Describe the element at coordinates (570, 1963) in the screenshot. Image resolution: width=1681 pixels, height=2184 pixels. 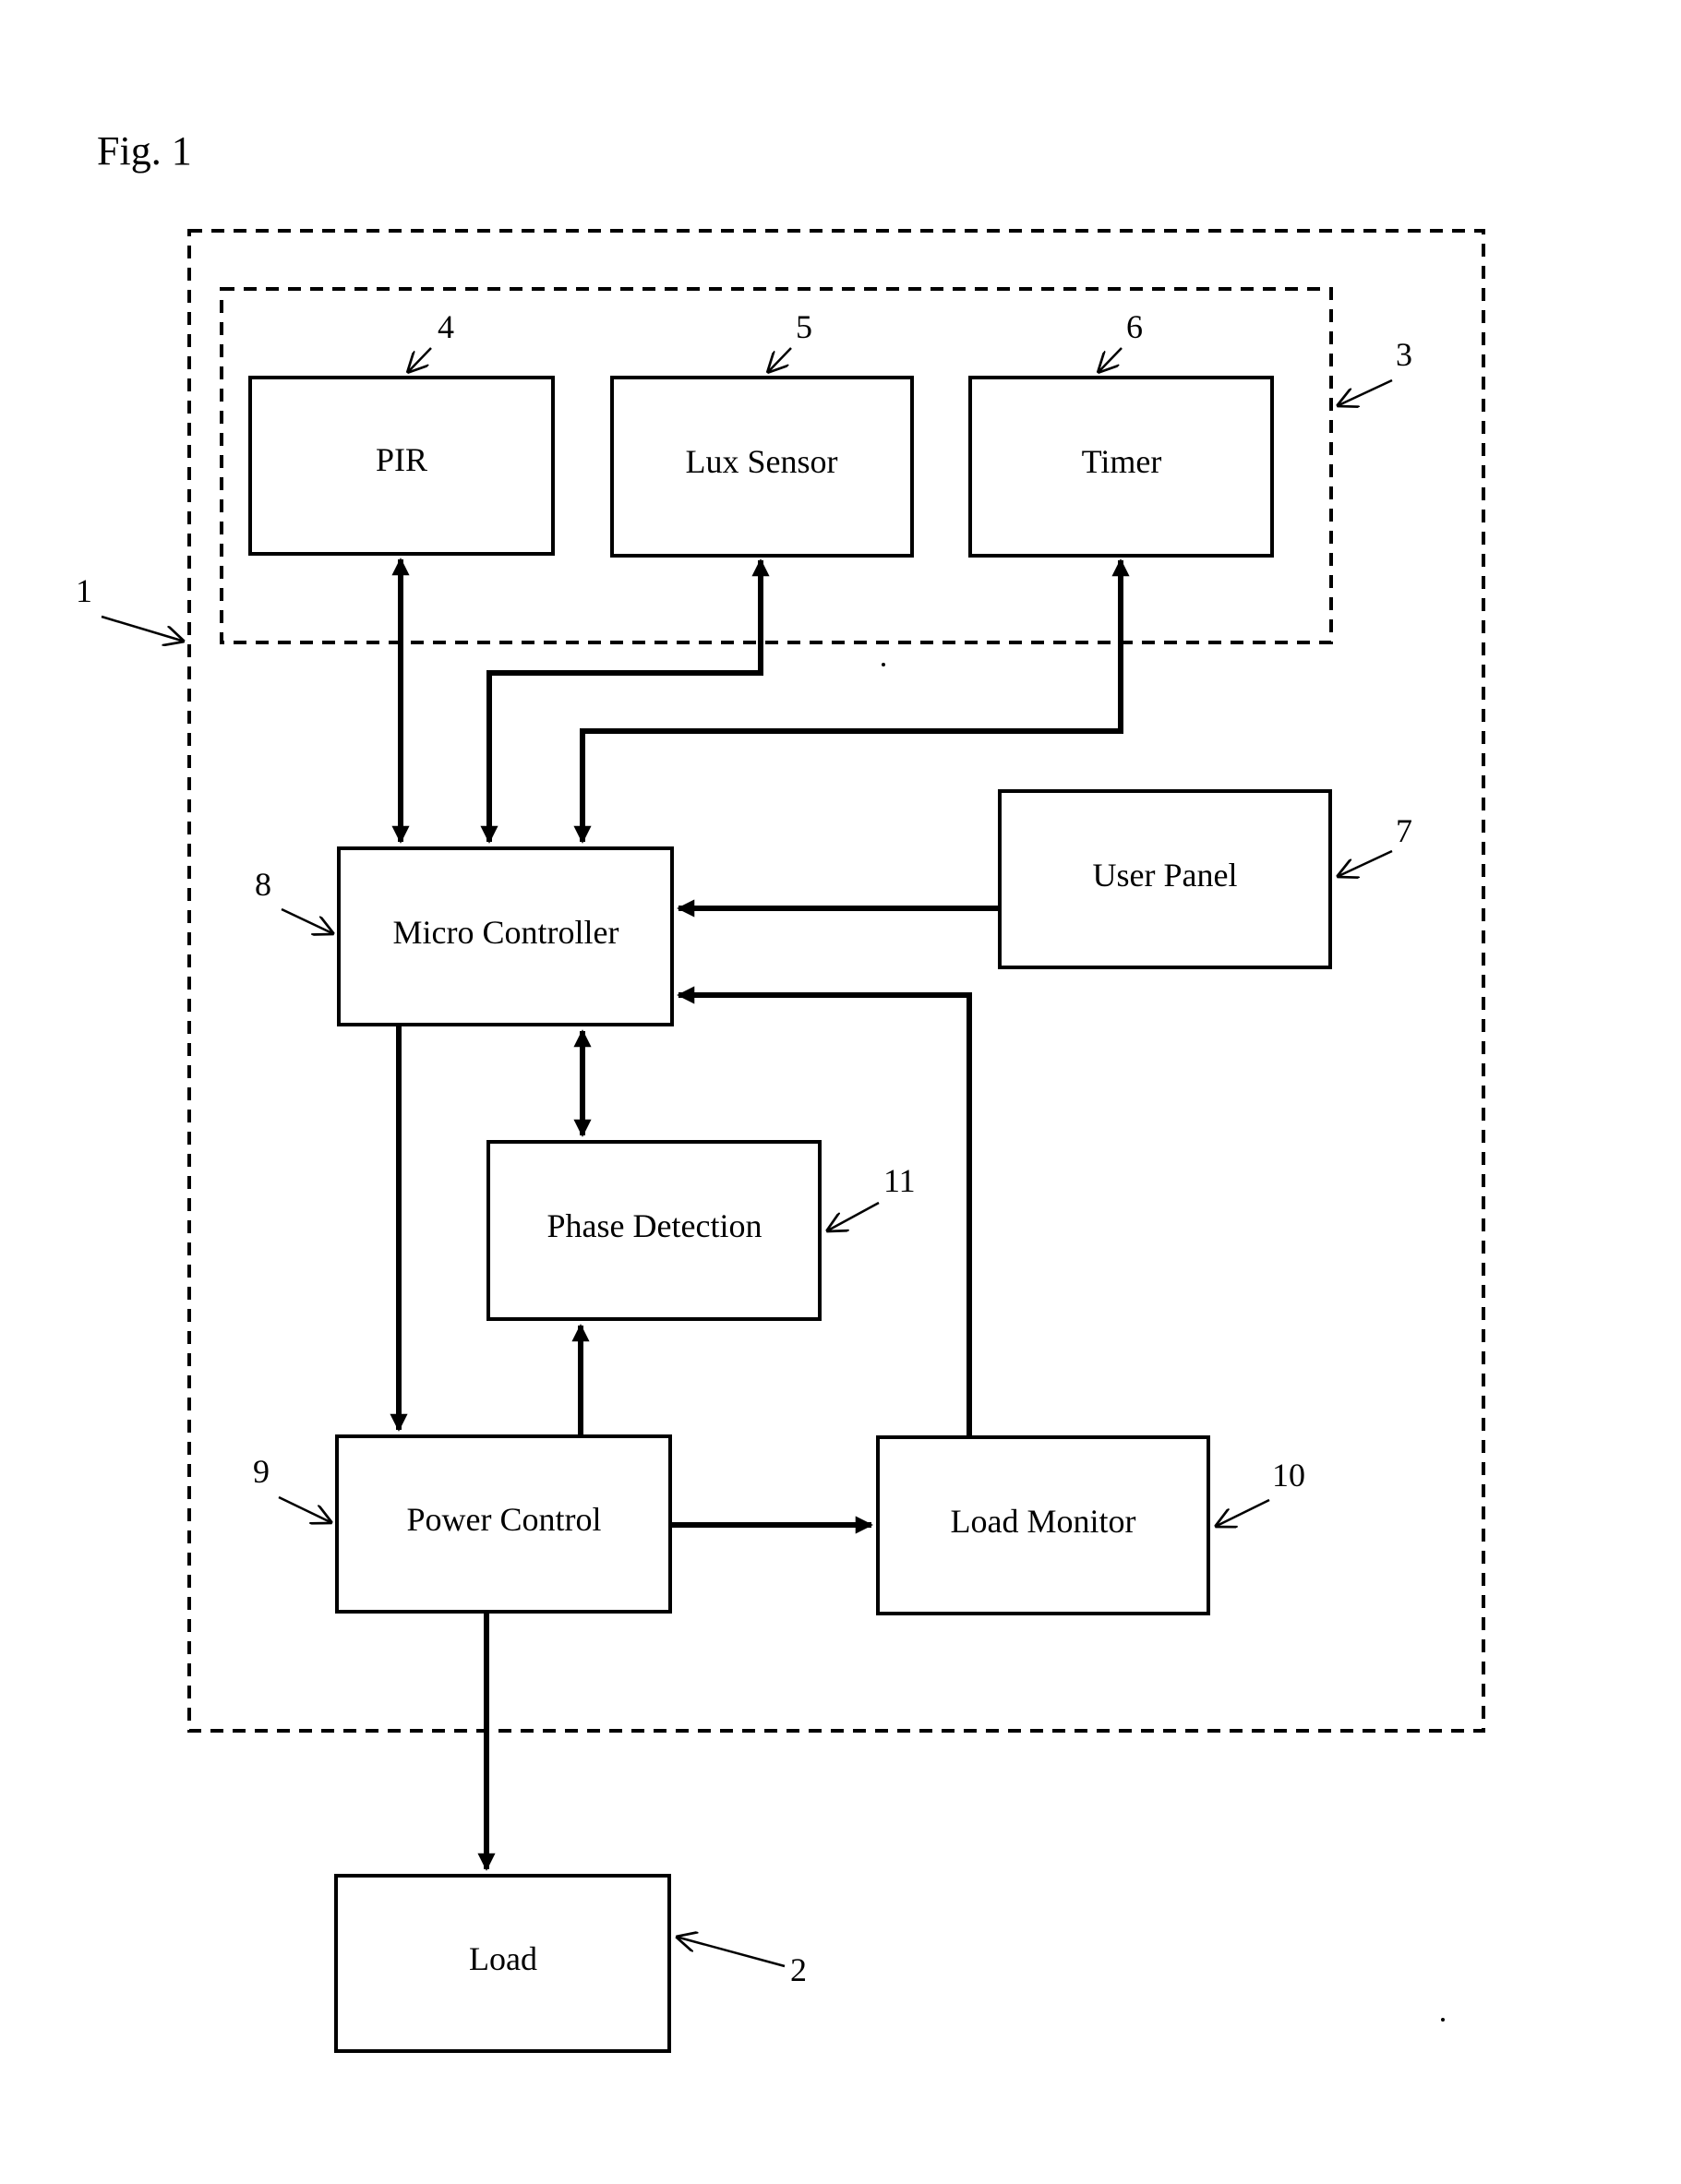
I see `block-load: Load 2` at that location.